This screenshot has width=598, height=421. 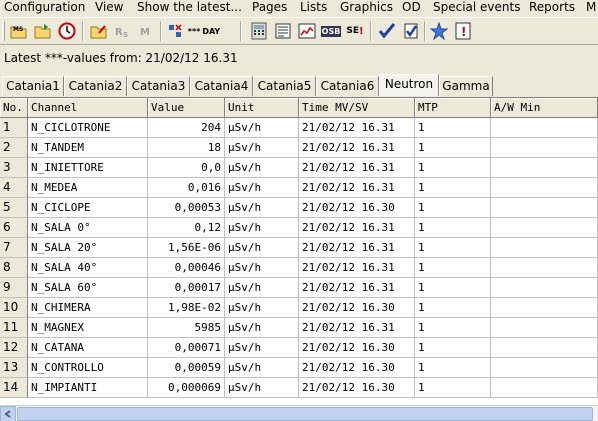 I want to click on toolbar-separator, so click(x=371, y=31).